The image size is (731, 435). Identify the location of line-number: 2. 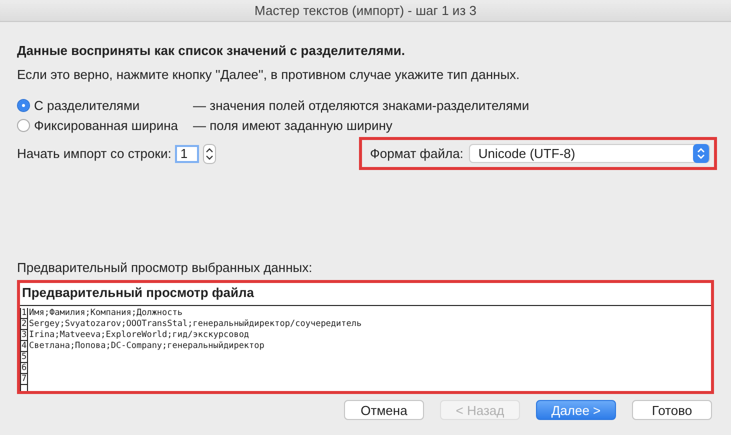
(24, 324).